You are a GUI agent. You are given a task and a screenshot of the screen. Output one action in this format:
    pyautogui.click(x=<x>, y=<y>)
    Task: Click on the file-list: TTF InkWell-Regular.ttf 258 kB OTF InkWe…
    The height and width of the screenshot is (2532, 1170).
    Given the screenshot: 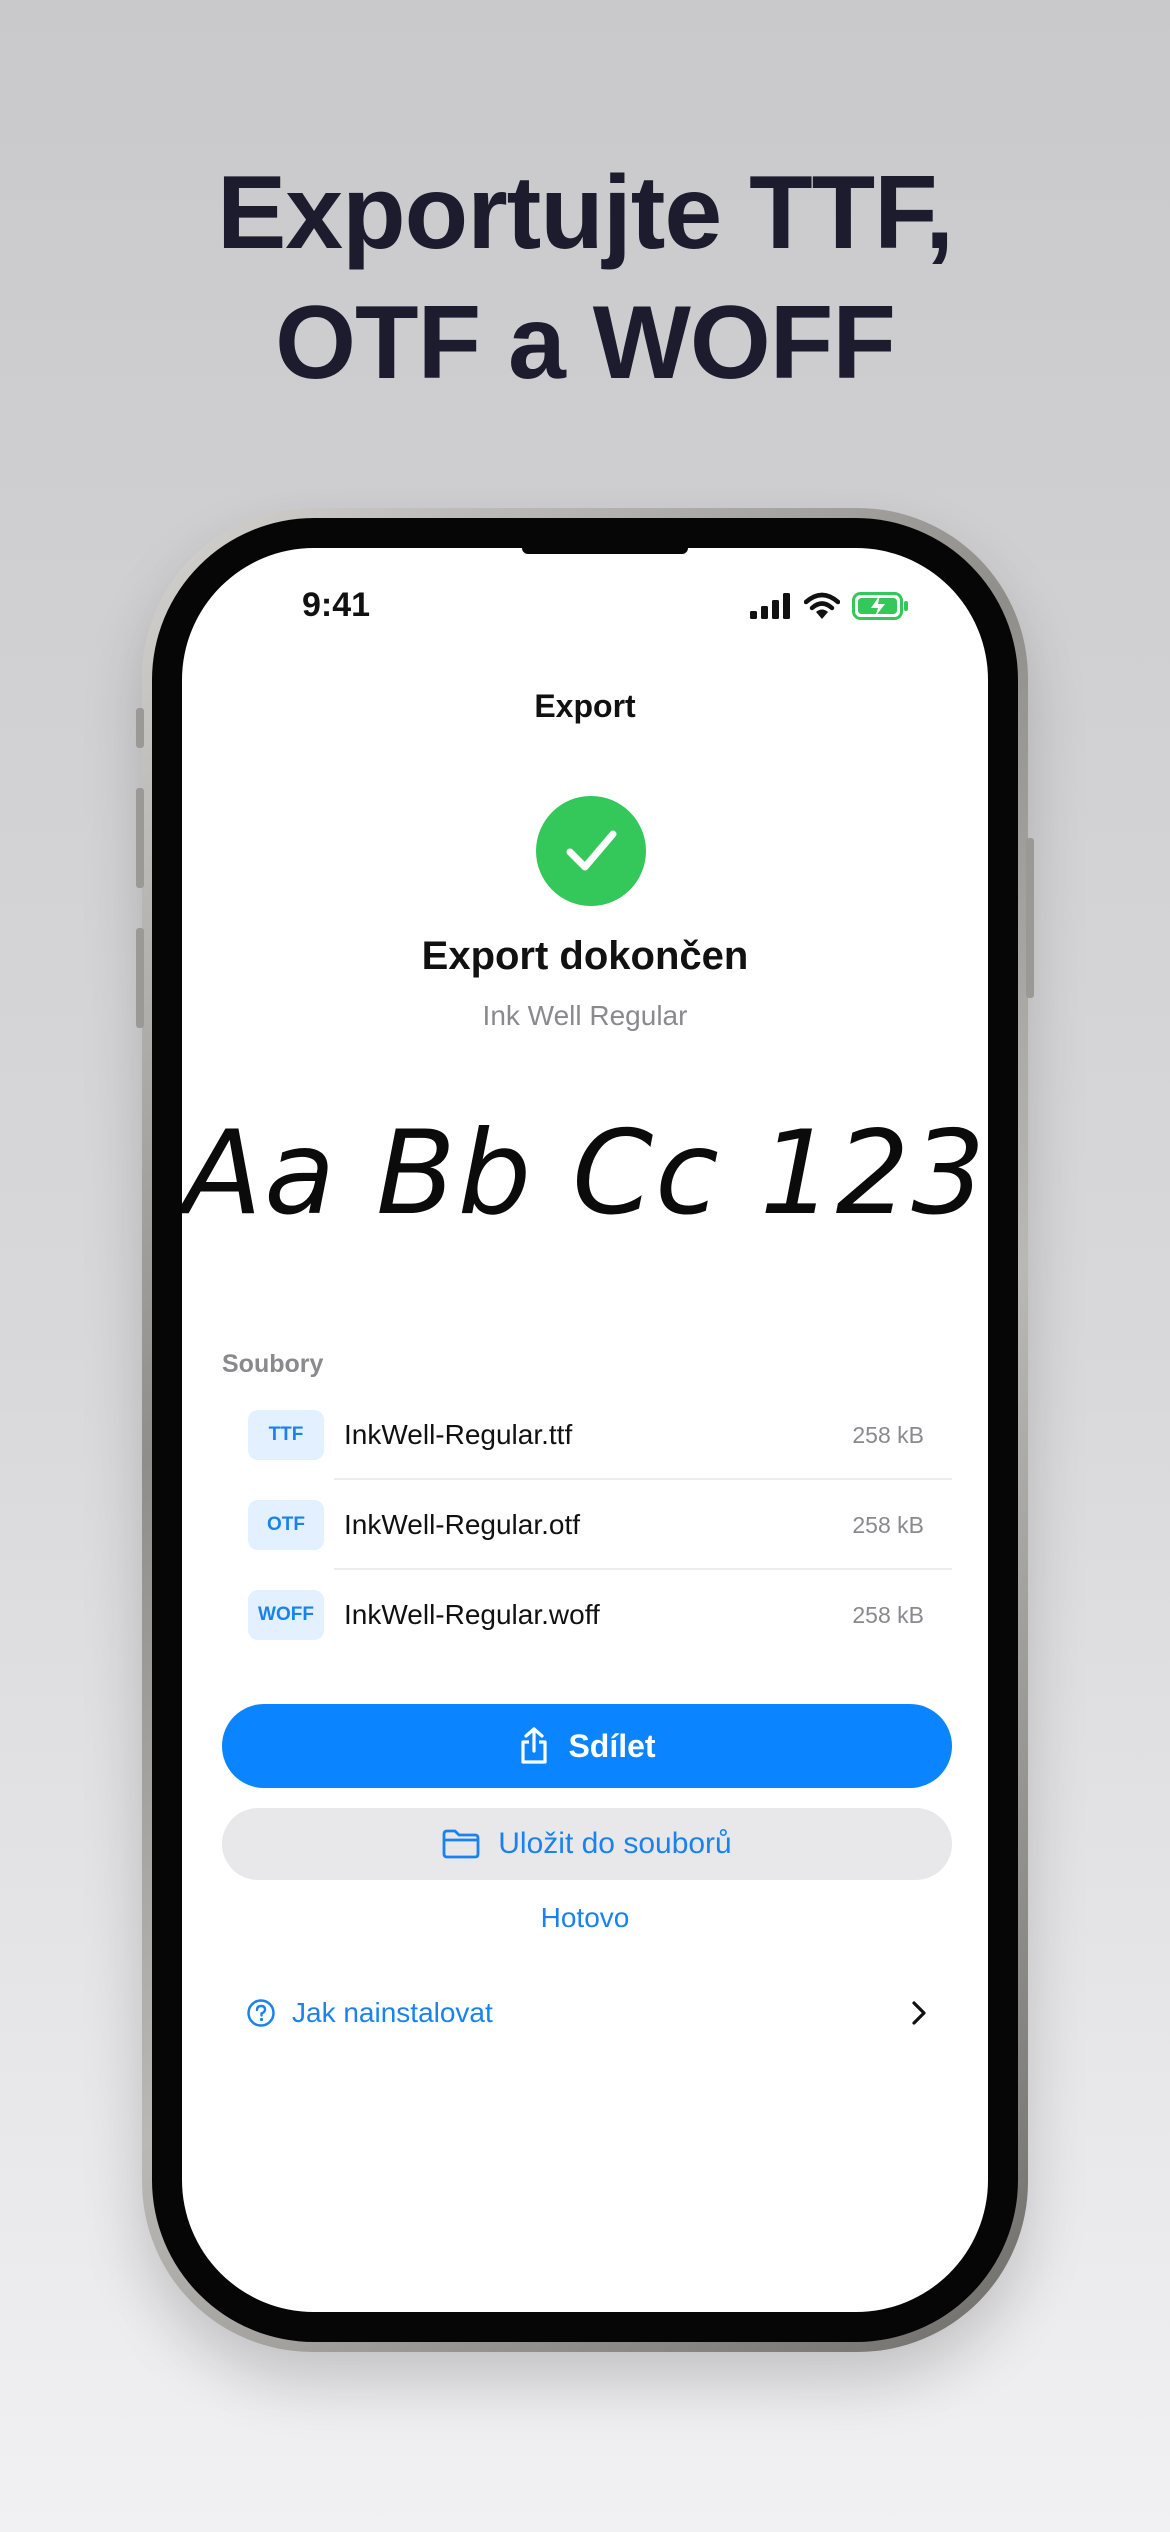 What is the action you would take?
    pyautogui.click(x=587, y=1525)
    